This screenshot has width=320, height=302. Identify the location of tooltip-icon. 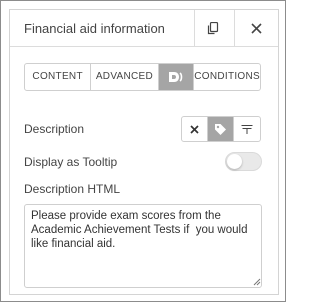
(247, 129).